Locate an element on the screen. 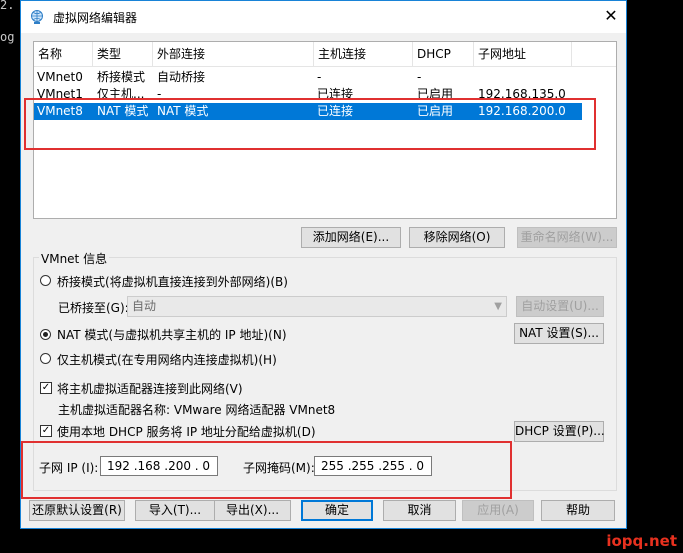  subnet-mask-input: 255 .255 .255 . 0 is located at coordinates (373, 466).